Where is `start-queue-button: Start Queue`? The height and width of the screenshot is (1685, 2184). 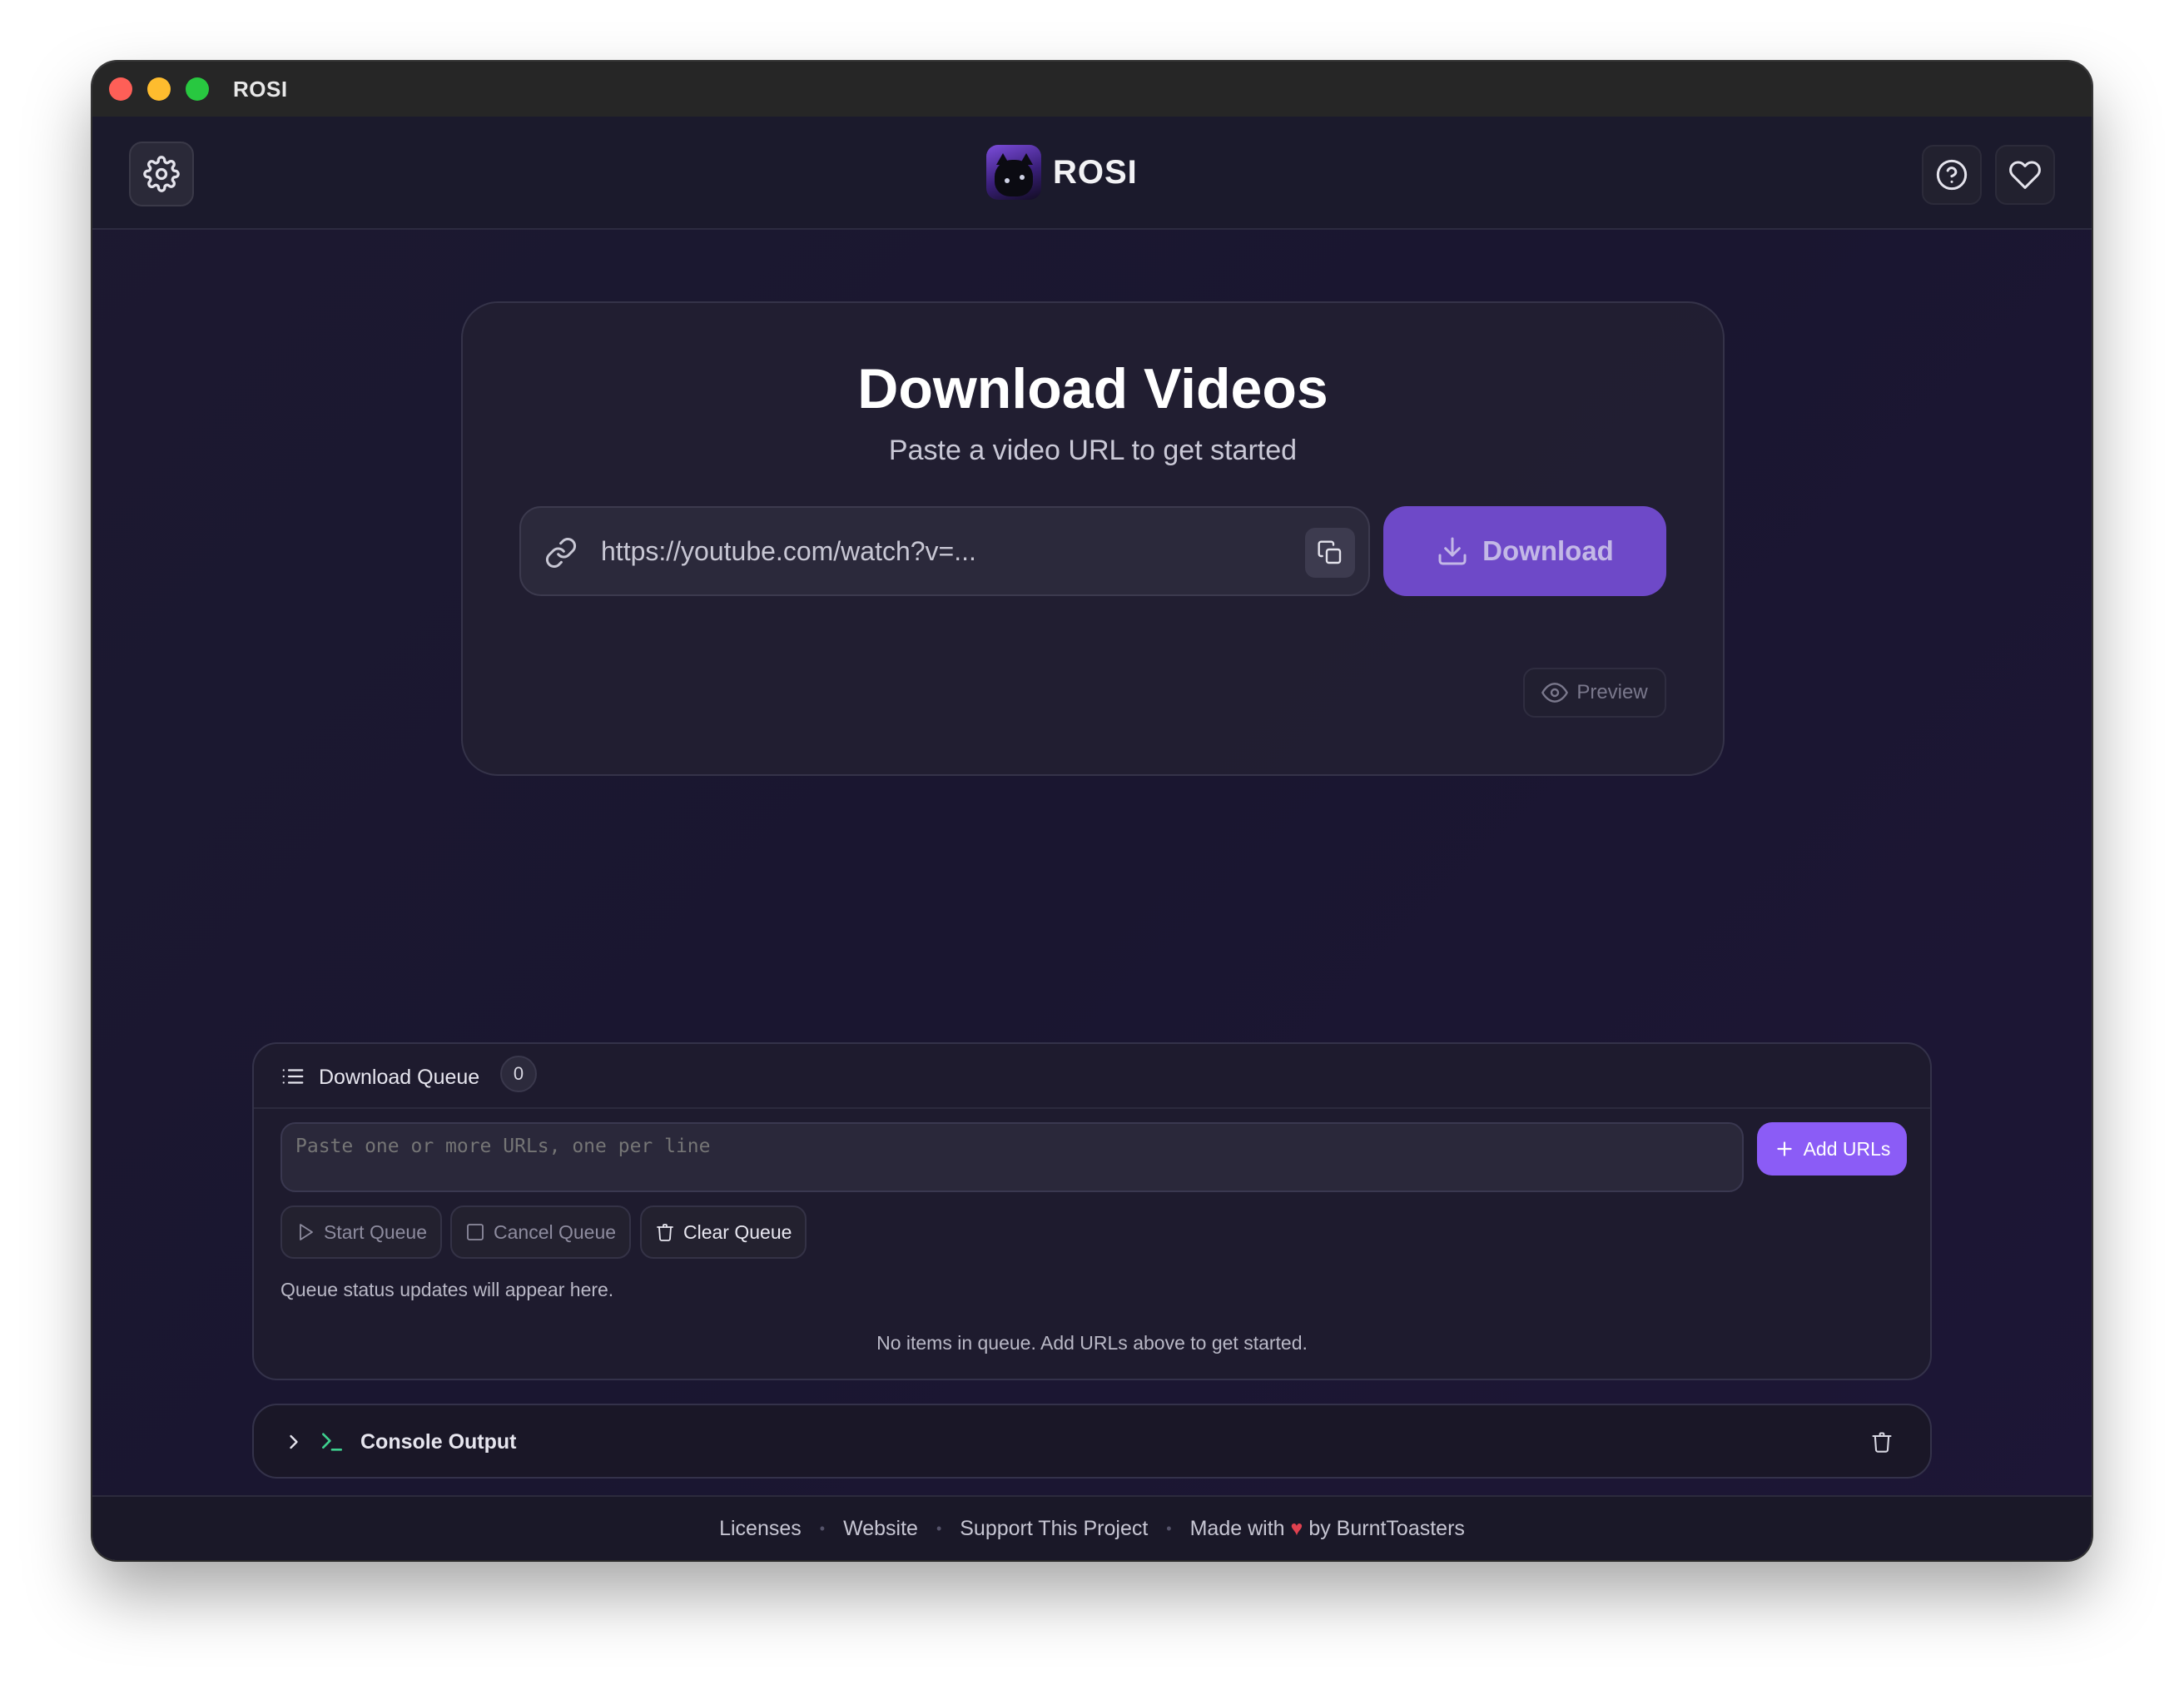
start-queue-button: Start Queue is located at coordinates (361, 1232).